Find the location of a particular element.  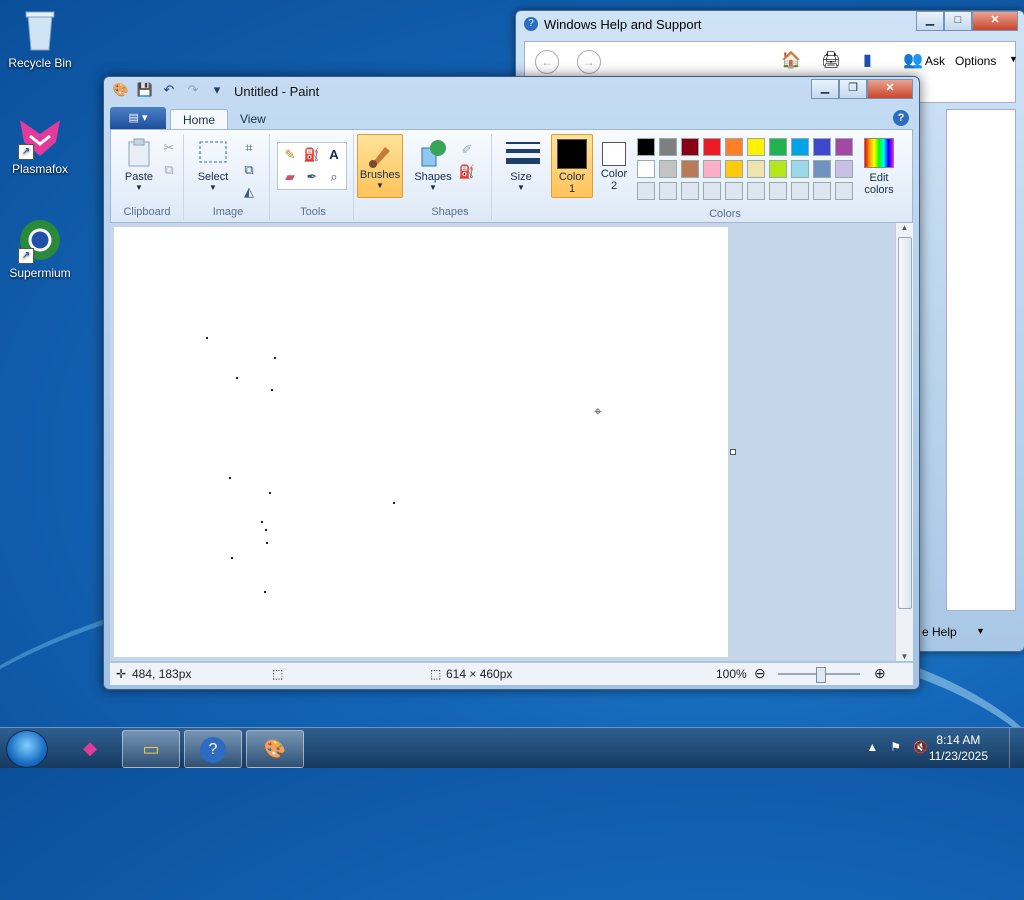

color-picker-icon: ✒ is located at coordinates (312, 177).